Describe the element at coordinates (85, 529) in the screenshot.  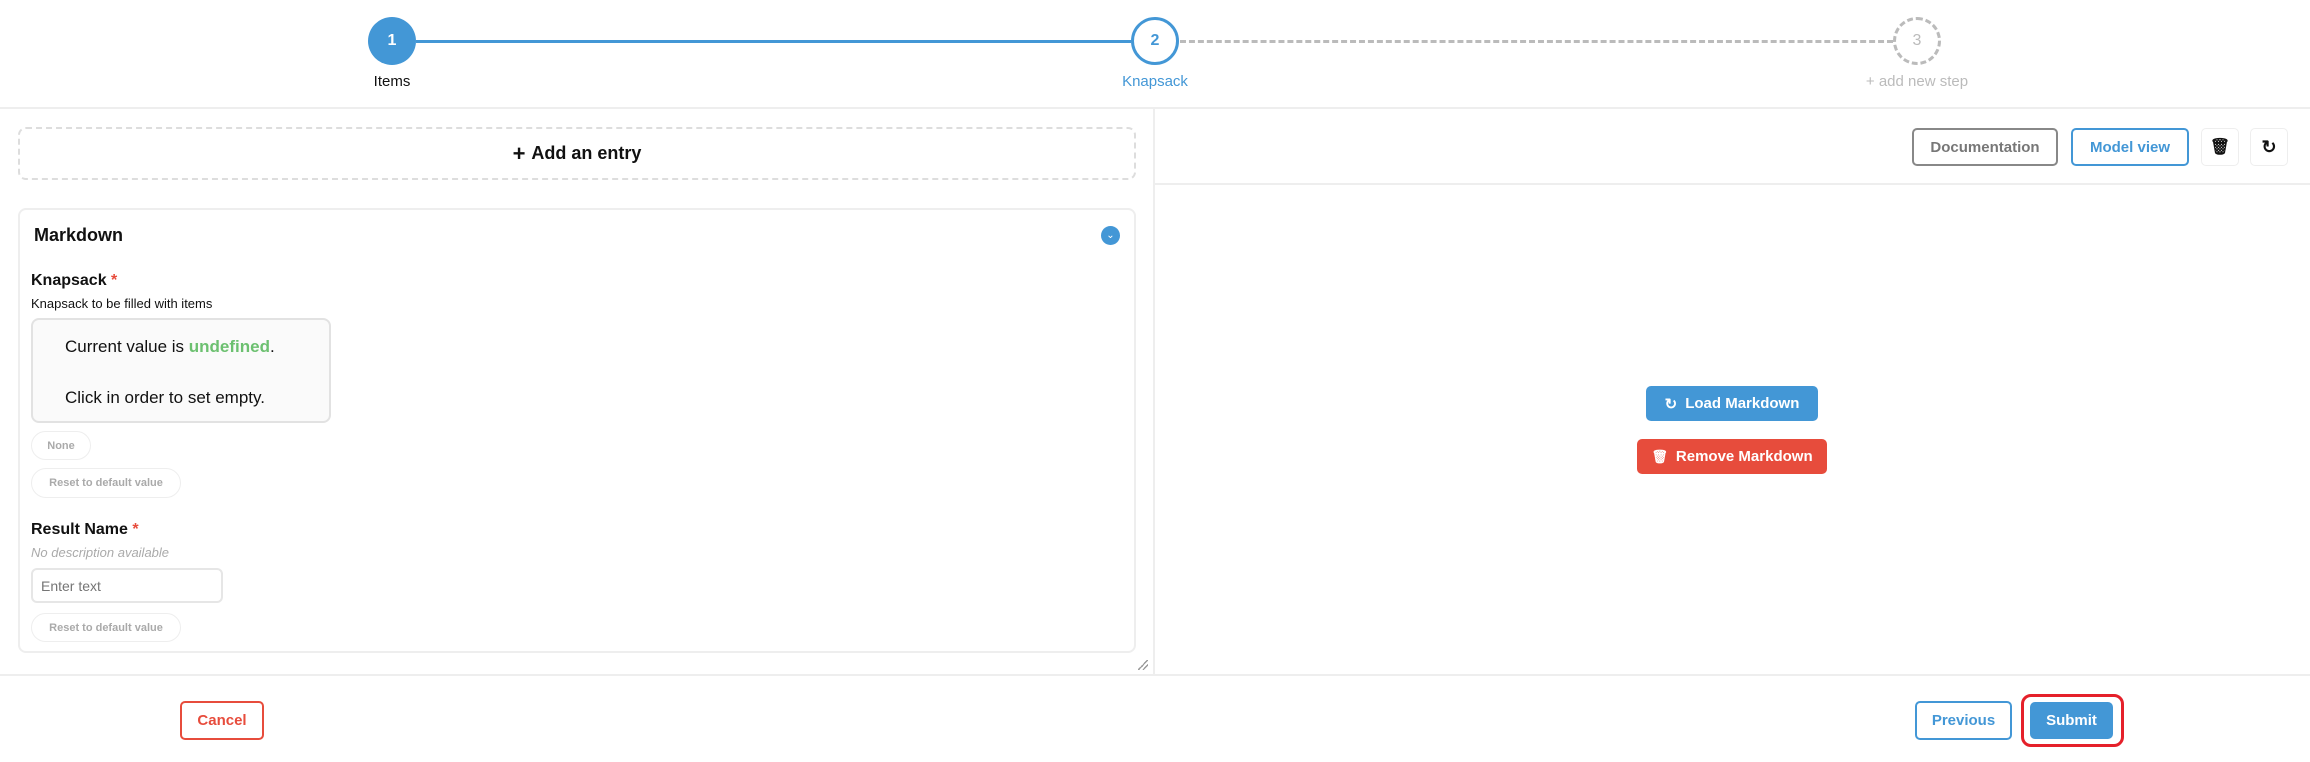
I see `result-name-label: Result Name *` at that location.